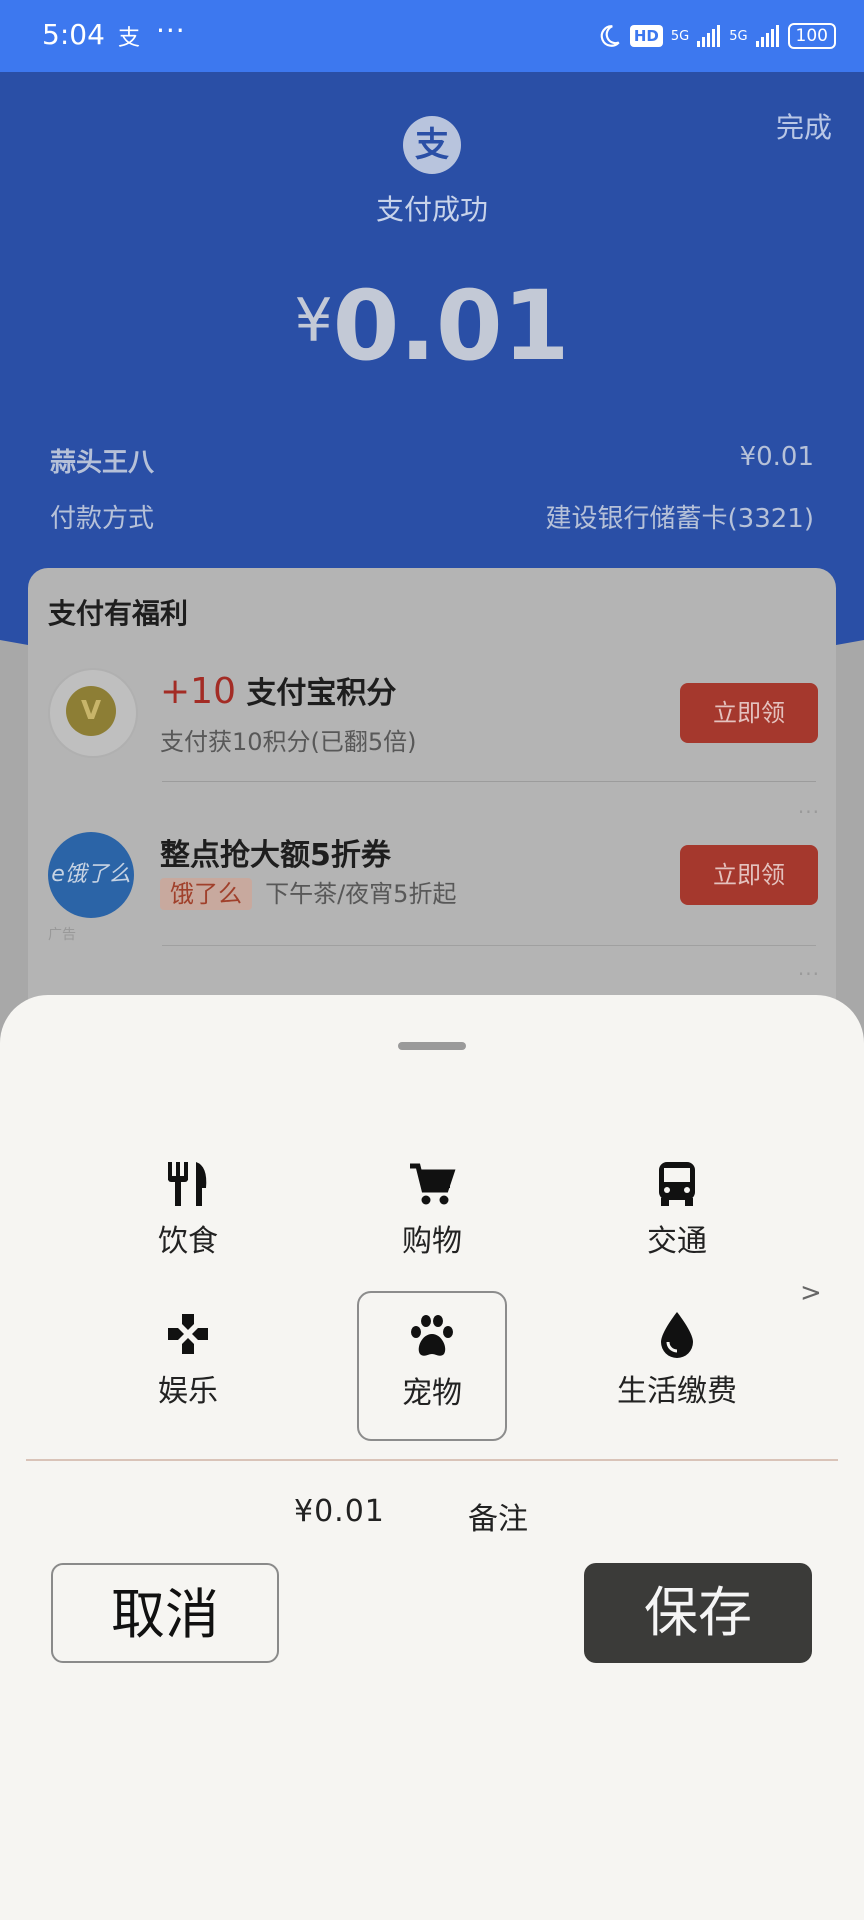  I want to click on payment-method-value: 建设银行储蓄卡(3321), so click(679, 519).